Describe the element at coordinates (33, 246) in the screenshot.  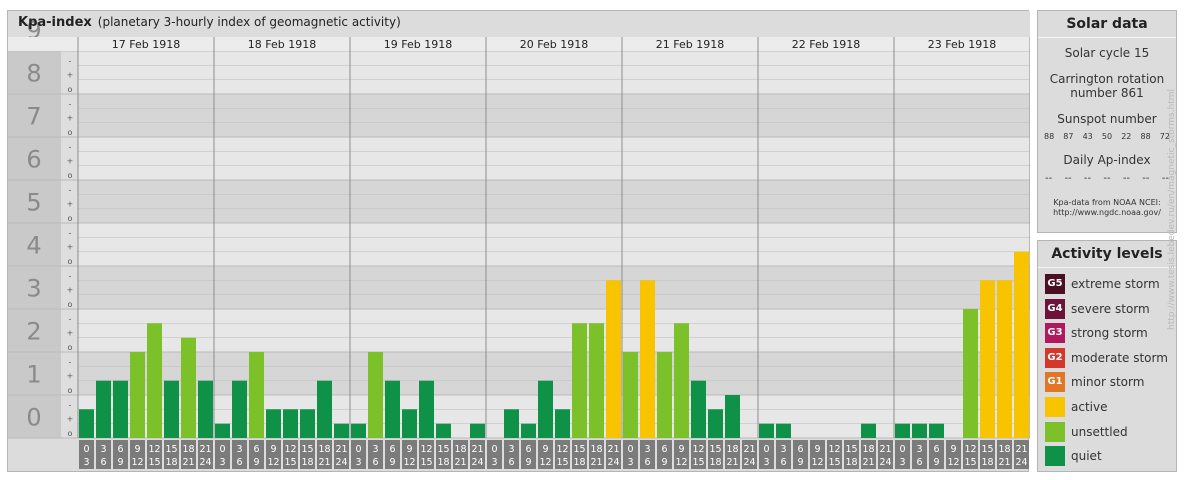
I see `y-tick-label: 4` at that location.